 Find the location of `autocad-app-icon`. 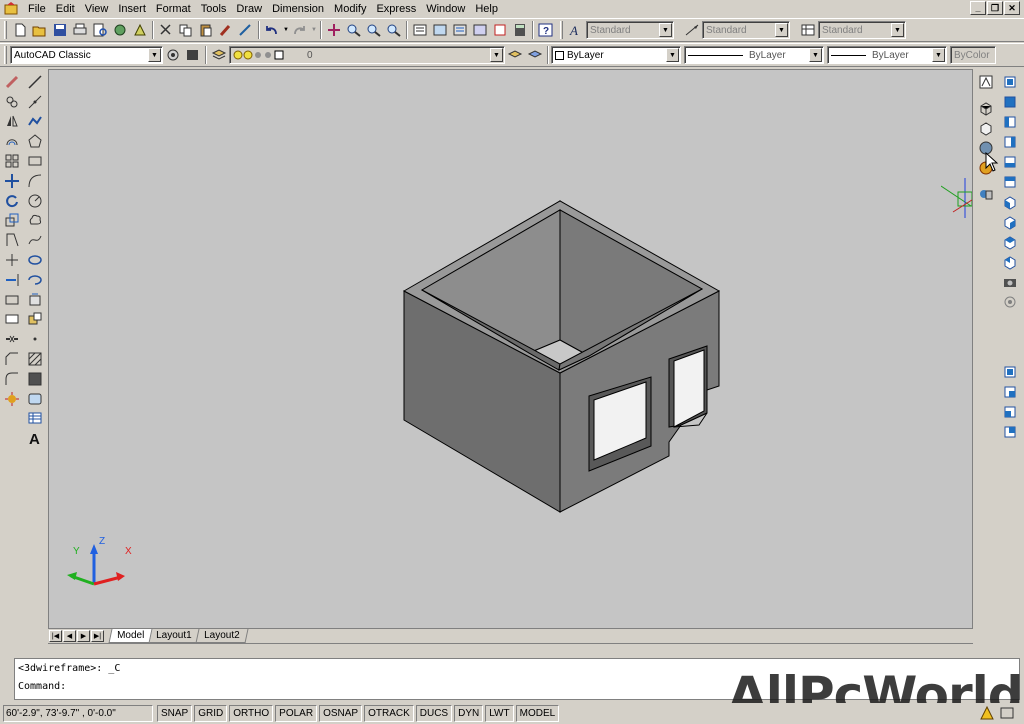

autocad-app-icon is located at coordinates (11, 9).